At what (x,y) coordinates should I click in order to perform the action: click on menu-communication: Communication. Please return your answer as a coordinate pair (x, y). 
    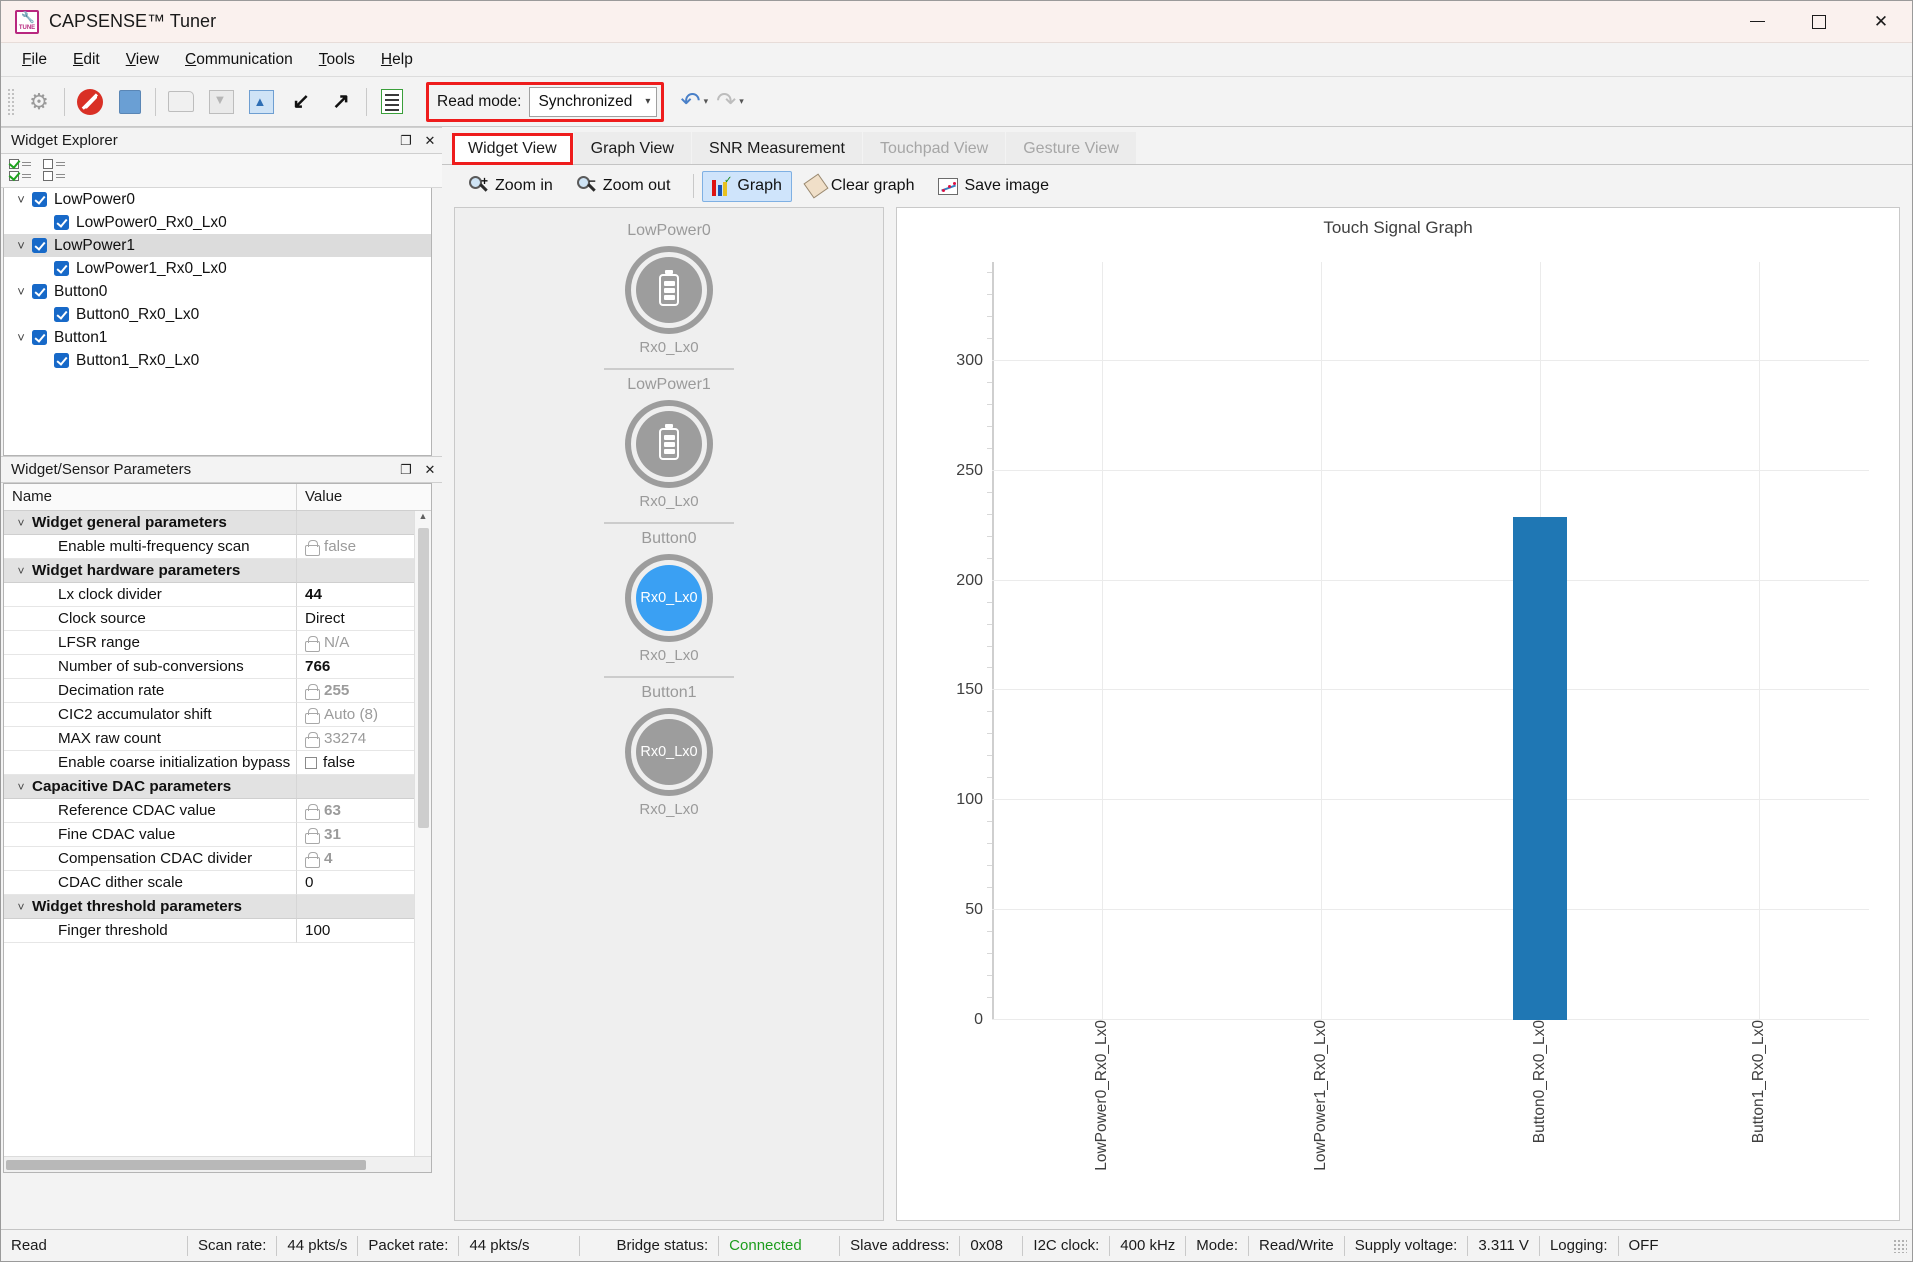
    Looking at the image, I should click on (239, 60).